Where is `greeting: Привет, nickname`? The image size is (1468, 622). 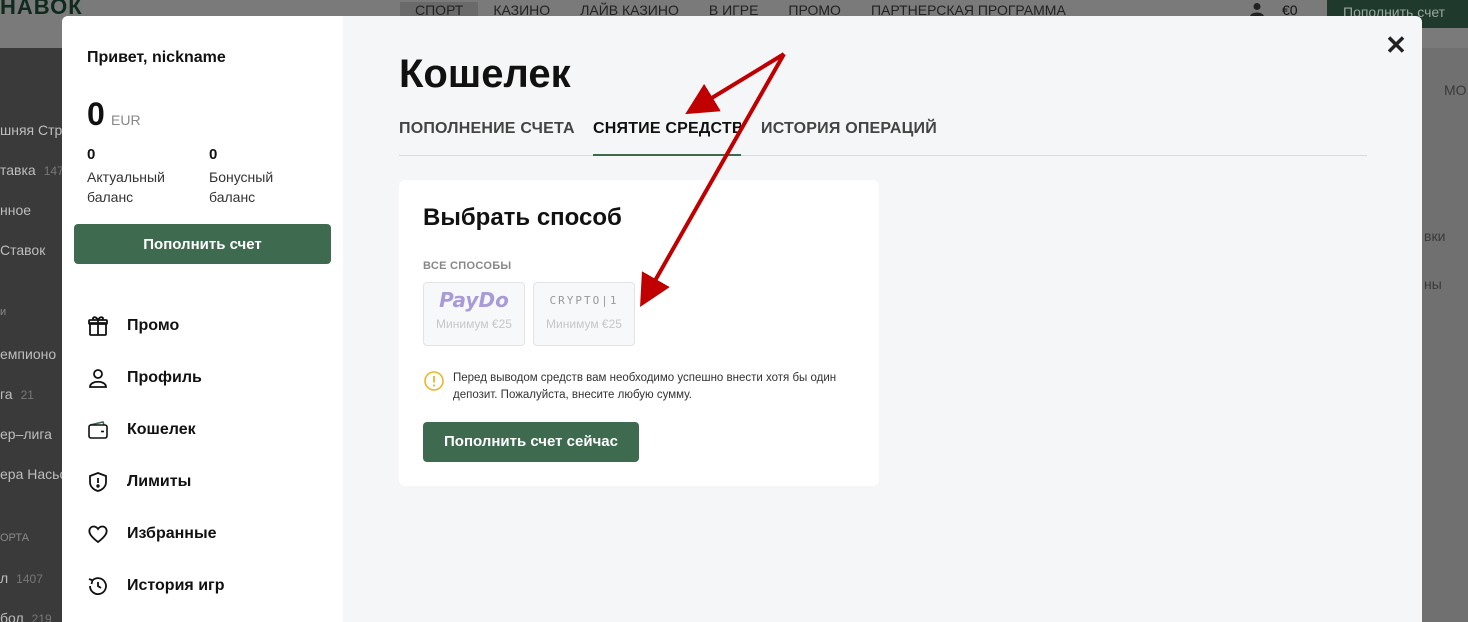
greeting: Привет, nickname is located at coordinates (156, 57).